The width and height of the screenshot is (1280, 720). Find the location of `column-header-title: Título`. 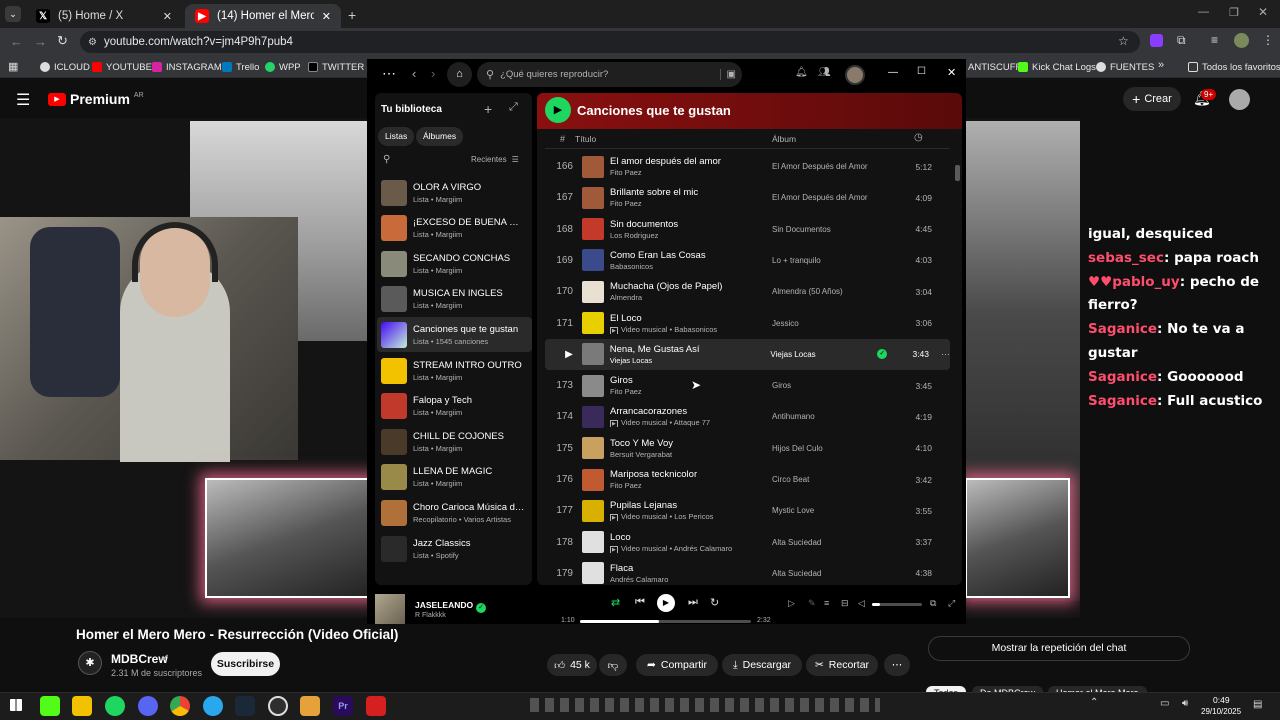

column-header-title: Título is located at coordinates (585, 139).